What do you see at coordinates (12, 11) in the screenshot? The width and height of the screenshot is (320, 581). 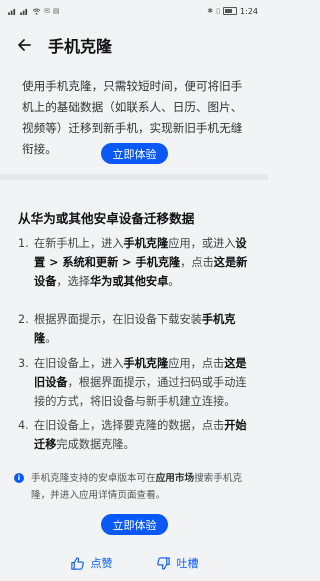 I see `signal-icon` at bounding box center [12, 11].